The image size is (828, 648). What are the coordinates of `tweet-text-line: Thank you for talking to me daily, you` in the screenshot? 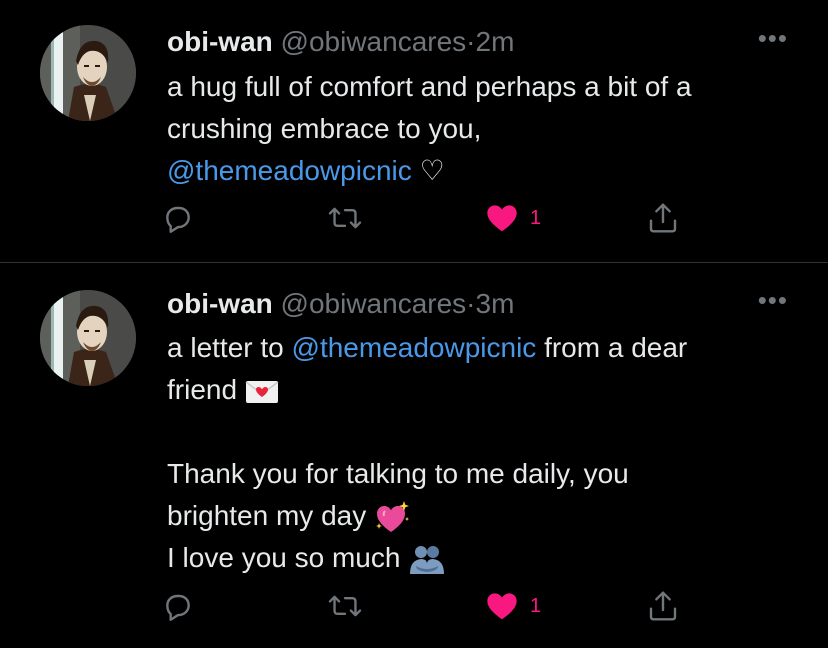 It's located at (398, 473).